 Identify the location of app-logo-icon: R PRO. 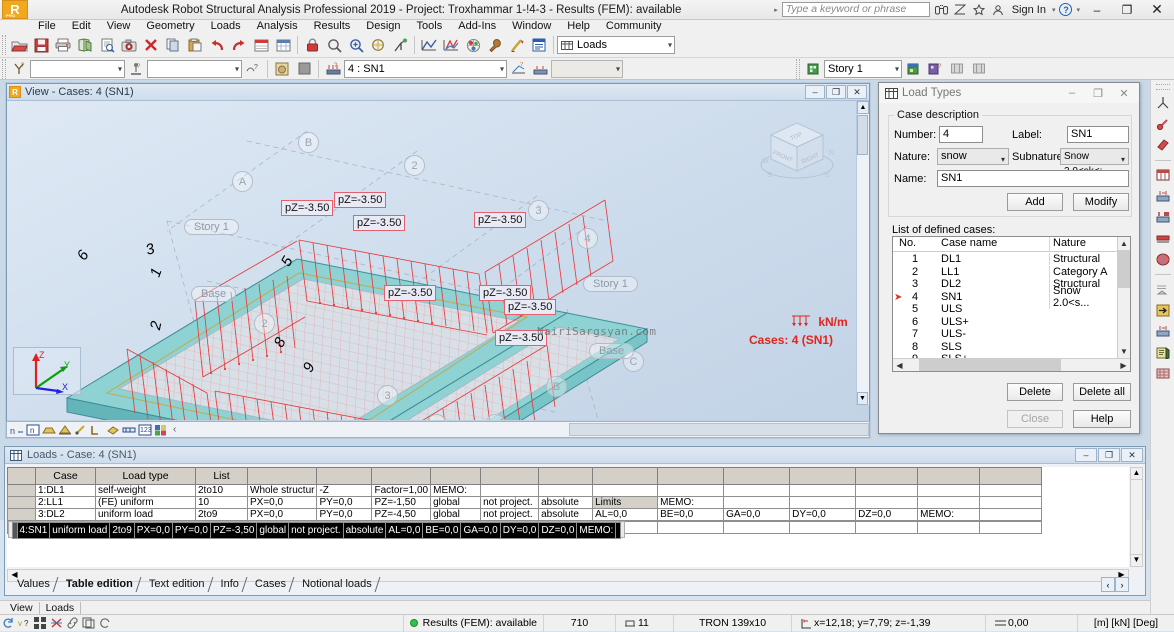
(15, 9).